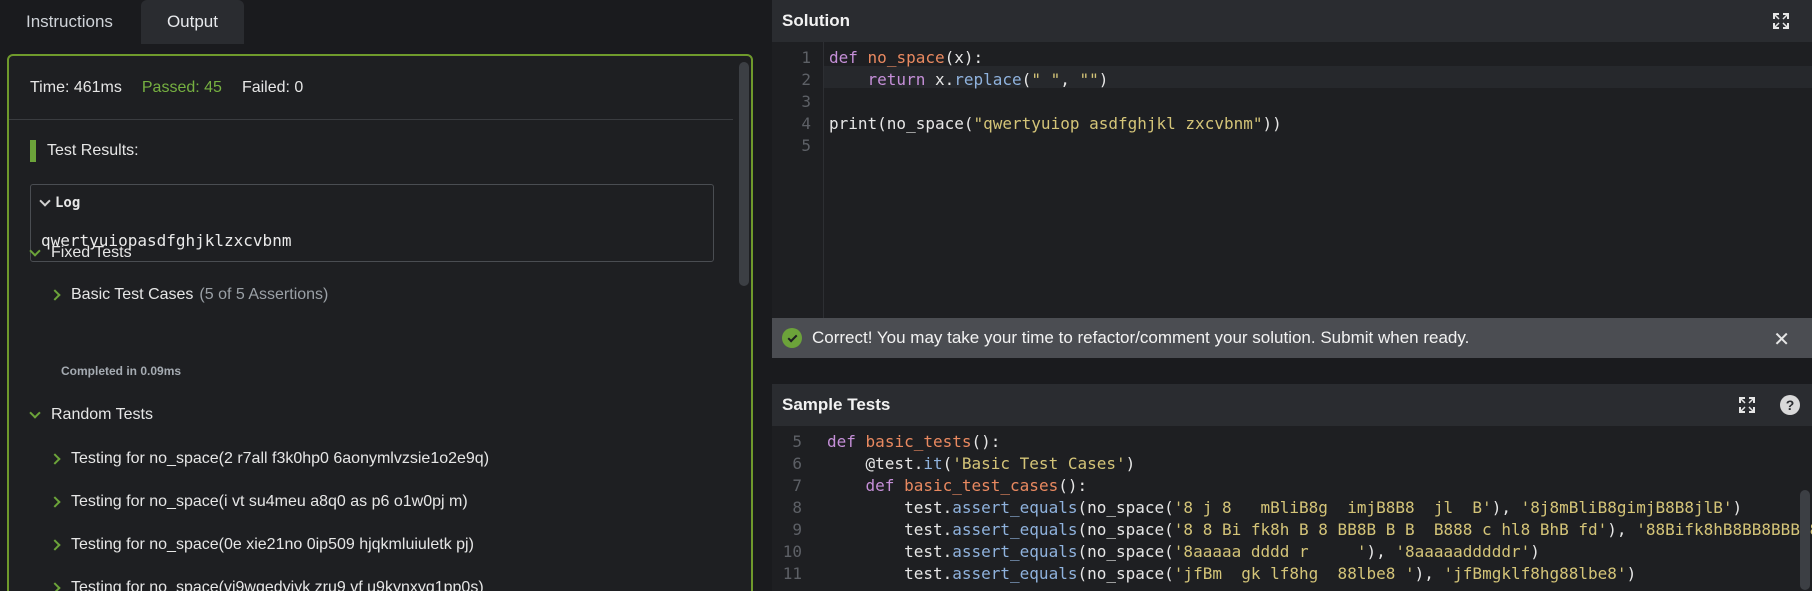 This screenshot has height=591, width=1812. What do you see at coordinates (1626, 507) in the screenshot?
I see `code-token: '8j8mBliB8gimjB8B8jlB'` at bounding box center [1626, 507].